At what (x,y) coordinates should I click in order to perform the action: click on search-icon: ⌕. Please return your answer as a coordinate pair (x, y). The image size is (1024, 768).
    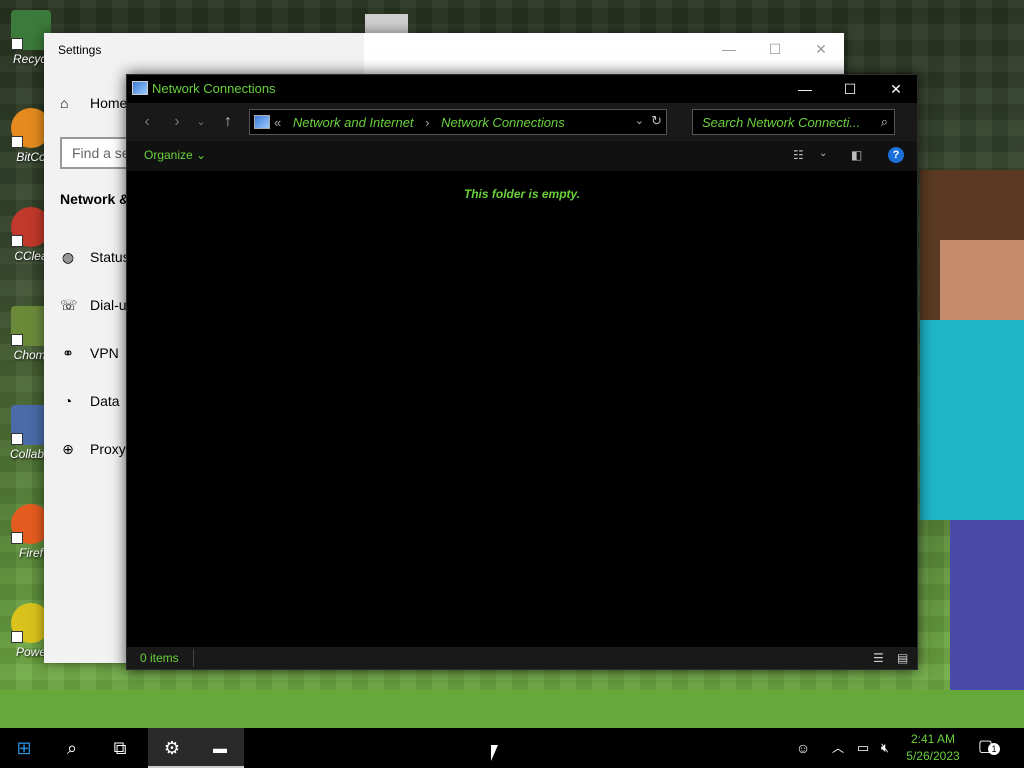
    Looking at the image, I should click on (884, 122).